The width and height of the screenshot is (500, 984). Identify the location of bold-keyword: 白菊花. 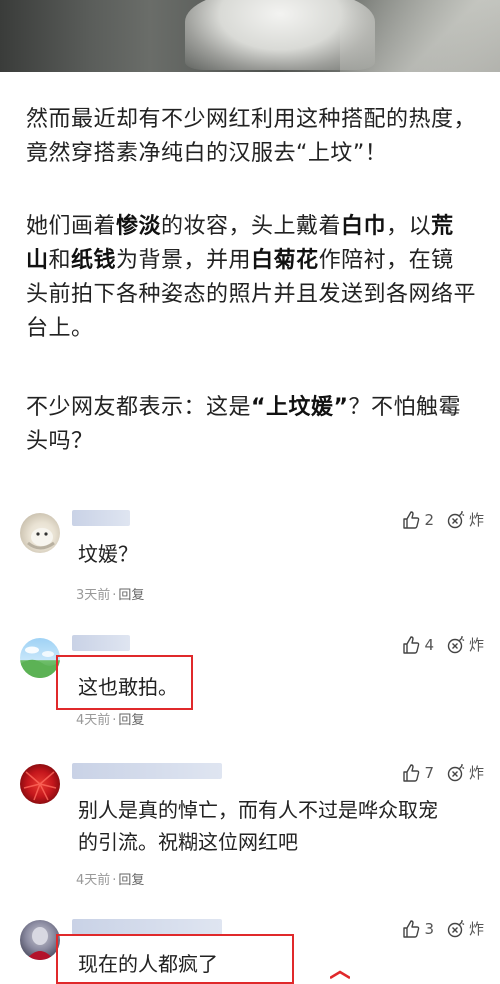
(285, 260).